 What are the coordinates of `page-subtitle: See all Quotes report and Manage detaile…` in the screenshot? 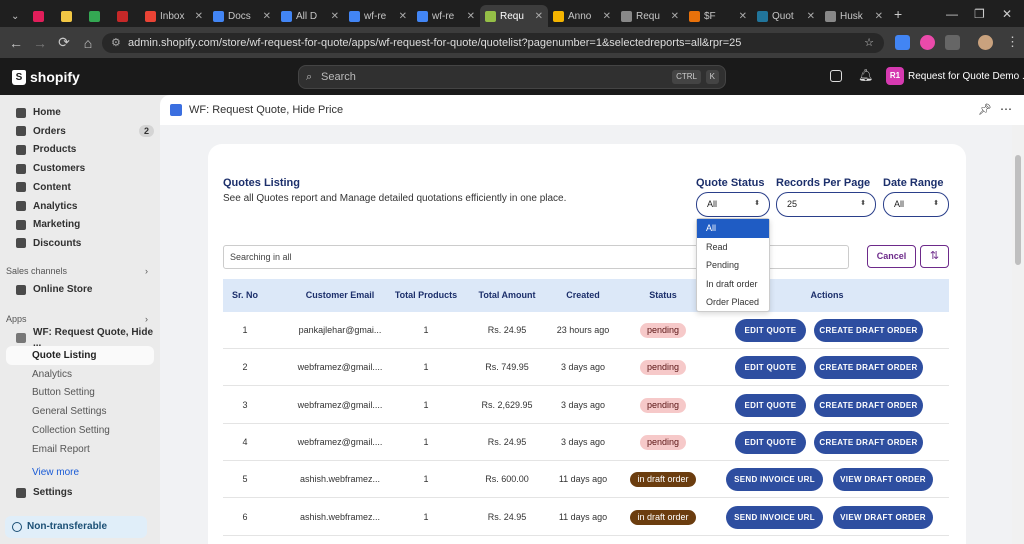 It's located at (395, 198).